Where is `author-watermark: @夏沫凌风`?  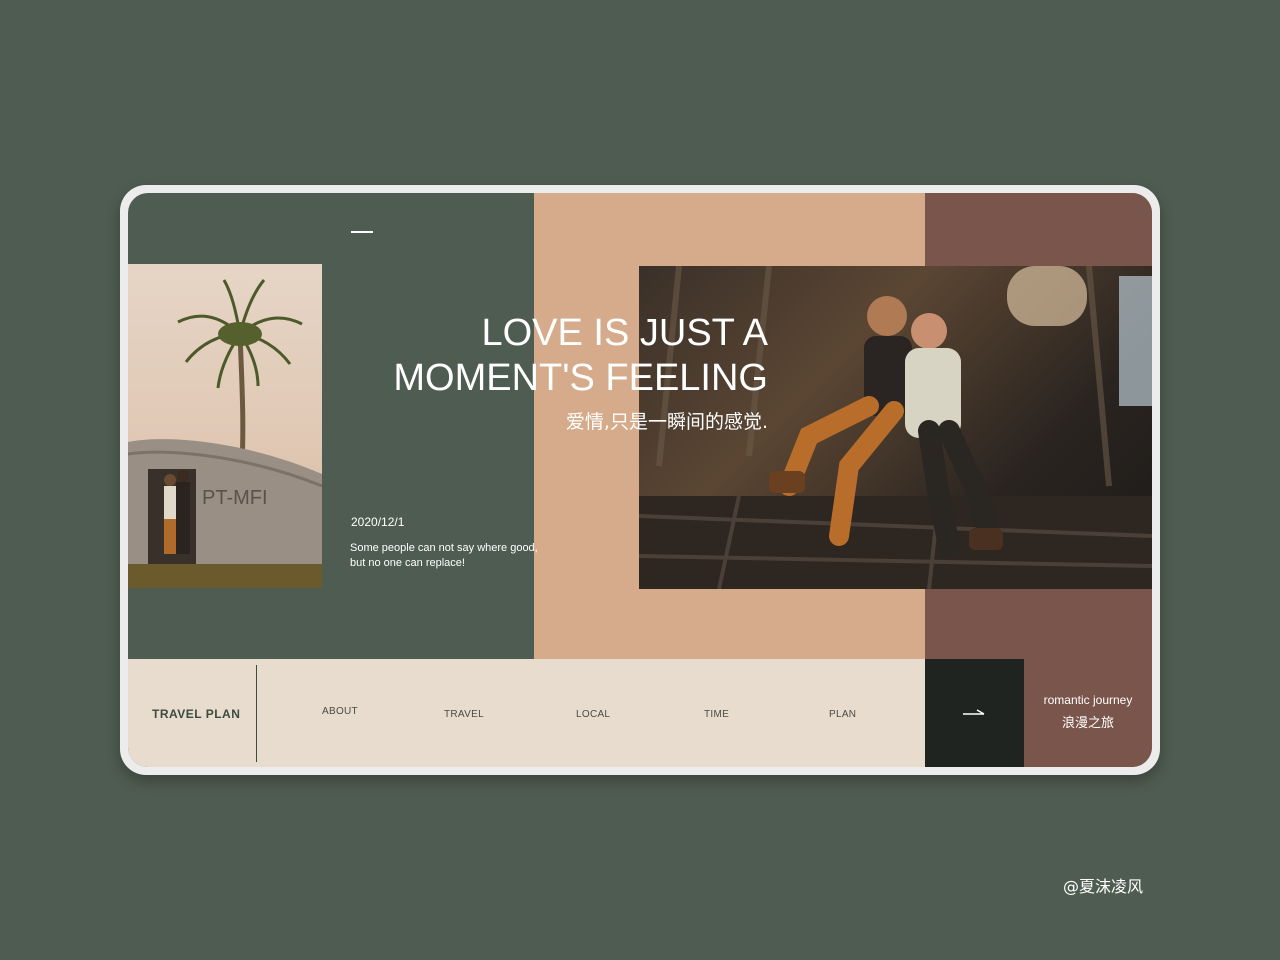 author-watermark: @夏沫凌风 is located at coordinates (1103, 886).